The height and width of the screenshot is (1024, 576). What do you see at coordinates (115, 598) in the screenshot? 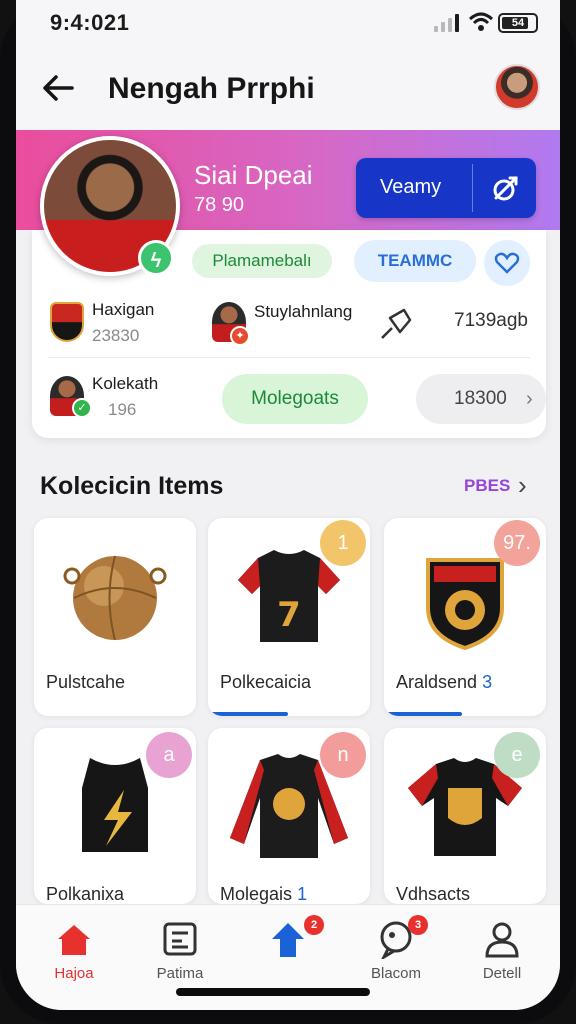
I see `ball-trophy-icon` at bounding box center [115, 598].